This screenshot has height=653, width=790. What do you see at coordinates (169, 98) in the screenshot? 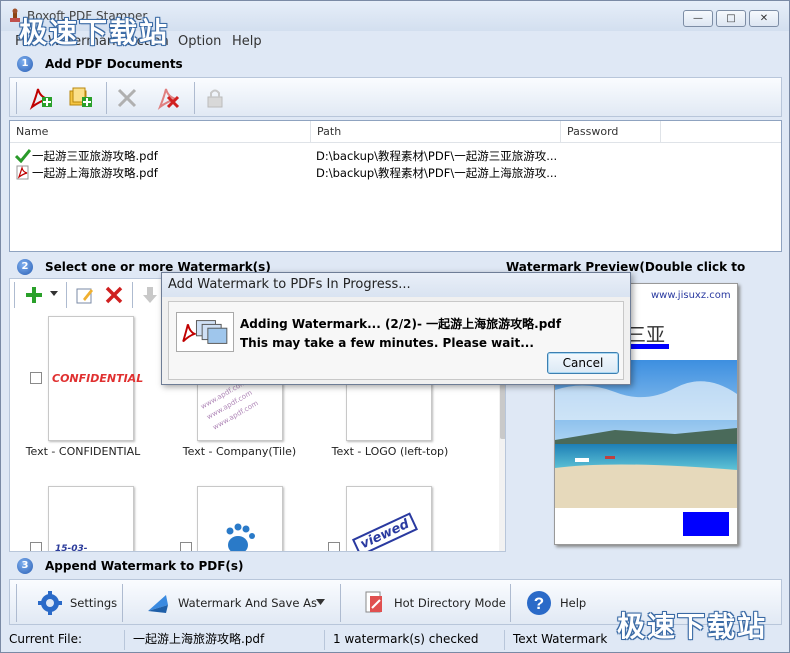
I see `remove-all-icon` at bounding box center [169, 98].